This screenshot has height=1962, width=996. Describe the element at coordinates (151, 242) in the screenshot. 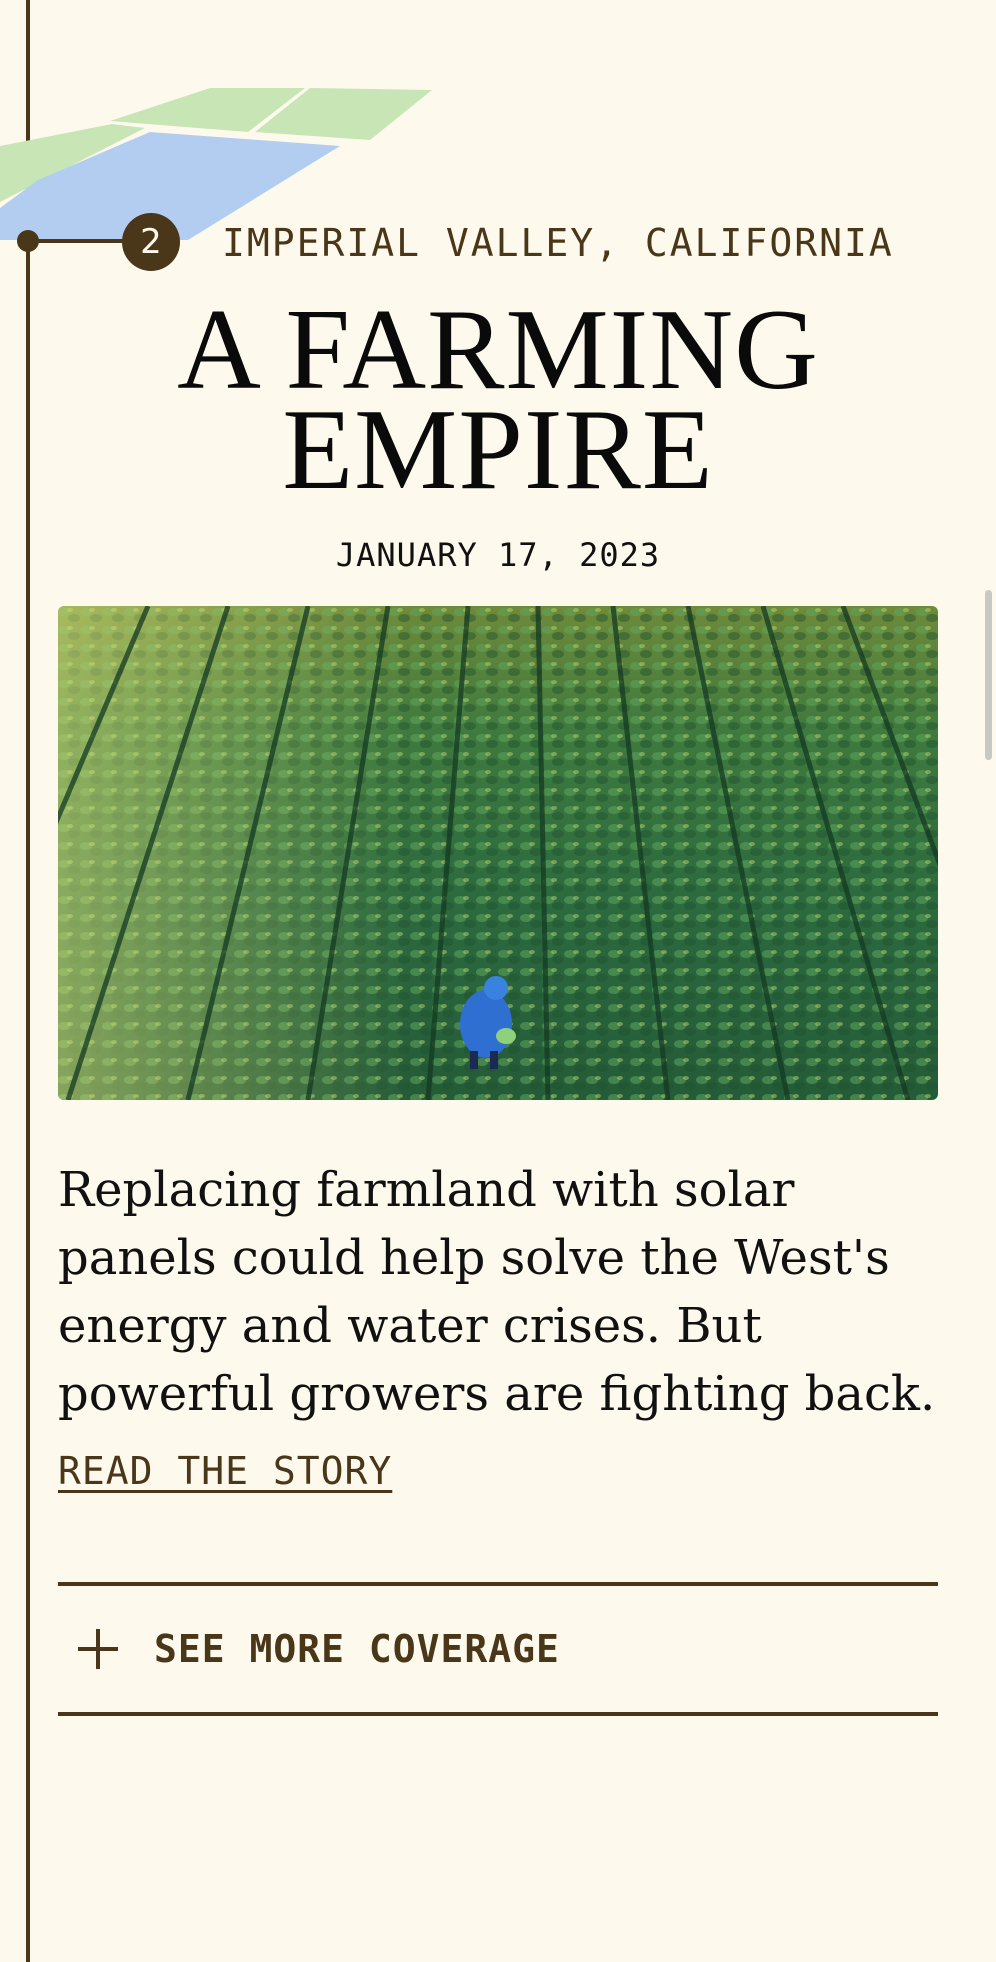

I see `step-number-badge: 2` at that location.